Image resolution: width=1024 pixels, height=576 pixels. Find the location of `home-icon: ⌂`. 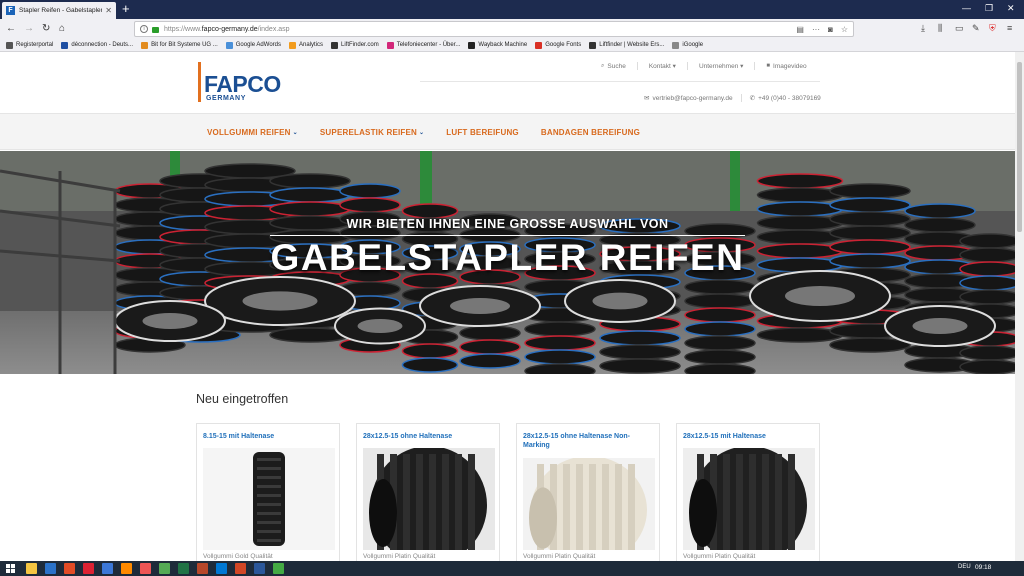

home-icon: ⌂ is located at coordinates (62, 29).